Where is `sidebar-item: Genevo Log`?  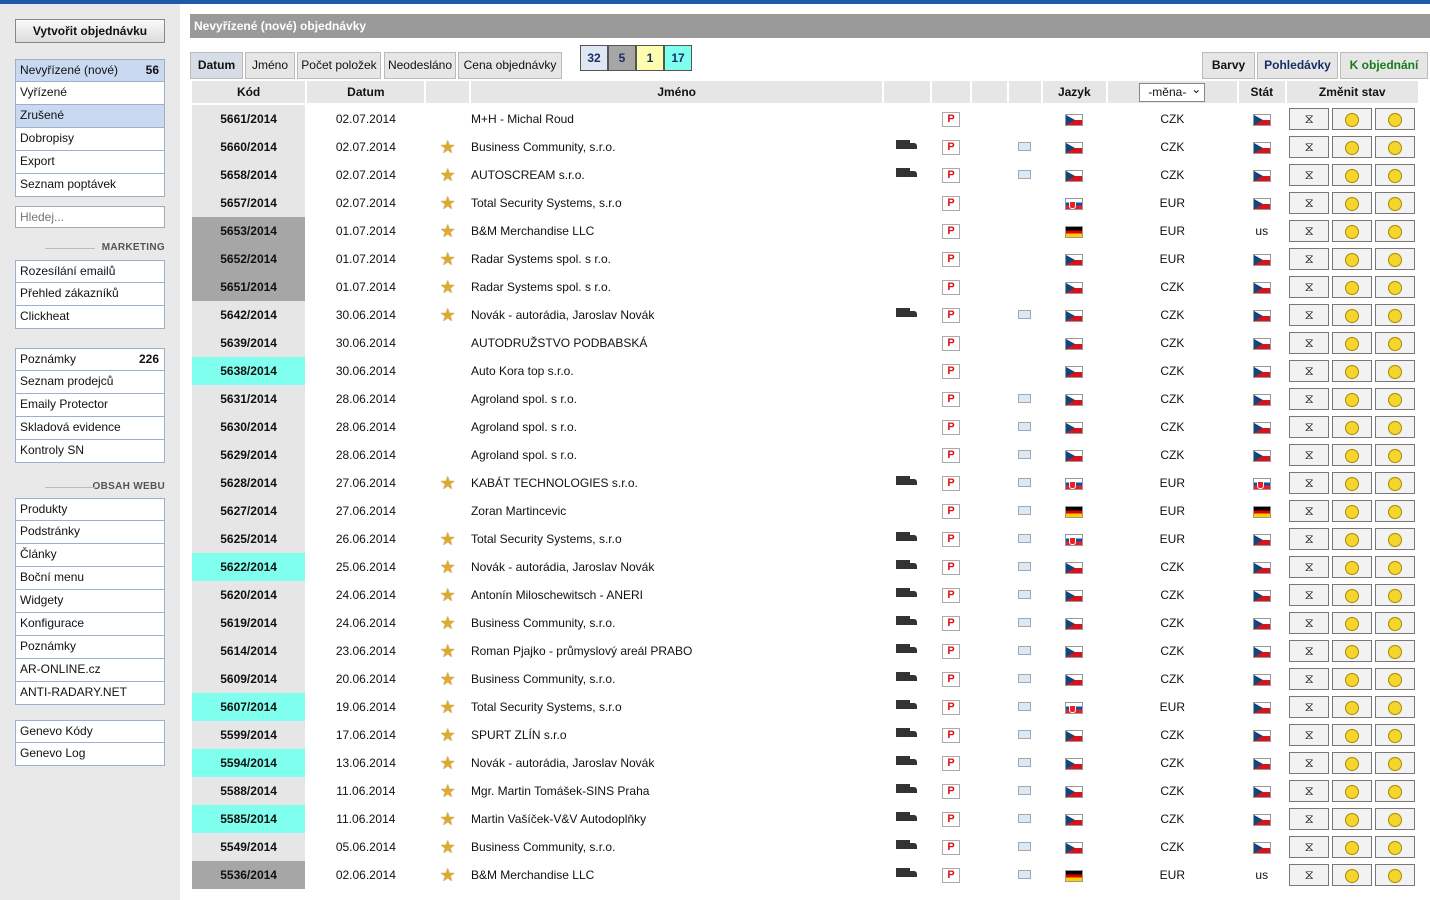 sidebar-item: Genevo Log is located at coordinates (90, 754).